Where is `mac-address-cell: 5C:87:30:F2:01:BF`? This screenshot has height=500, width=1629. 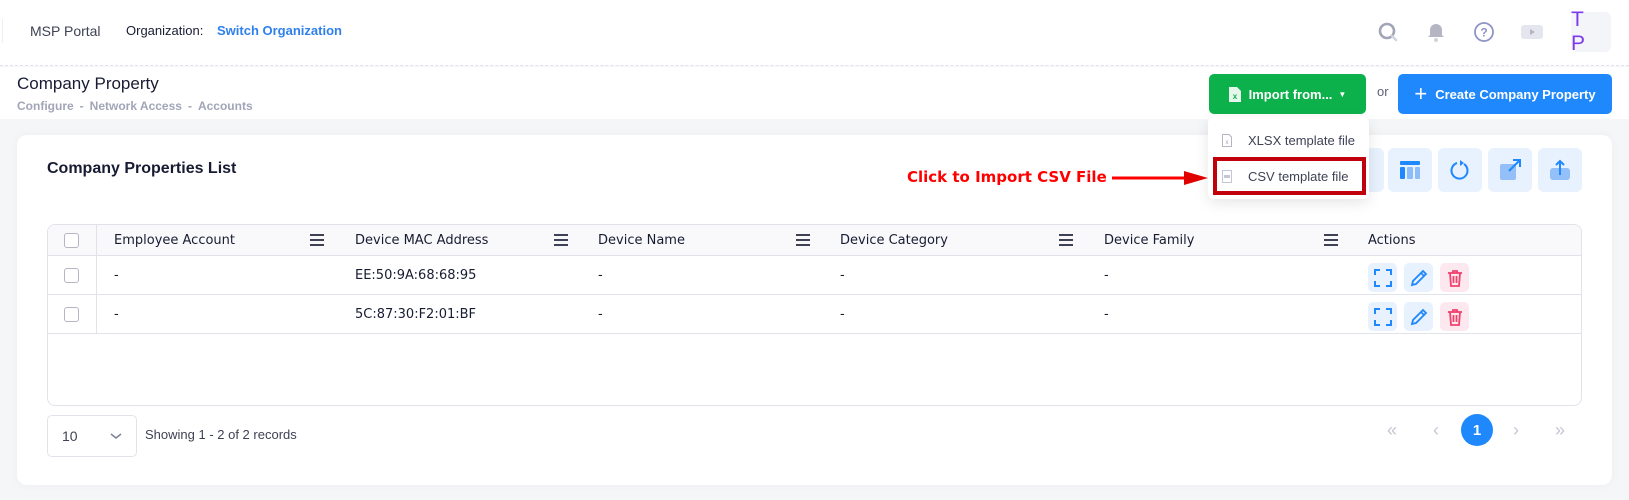
mac-address-cell: 5C:87:30:F2:01:BF is located at coordinates (416, 314).